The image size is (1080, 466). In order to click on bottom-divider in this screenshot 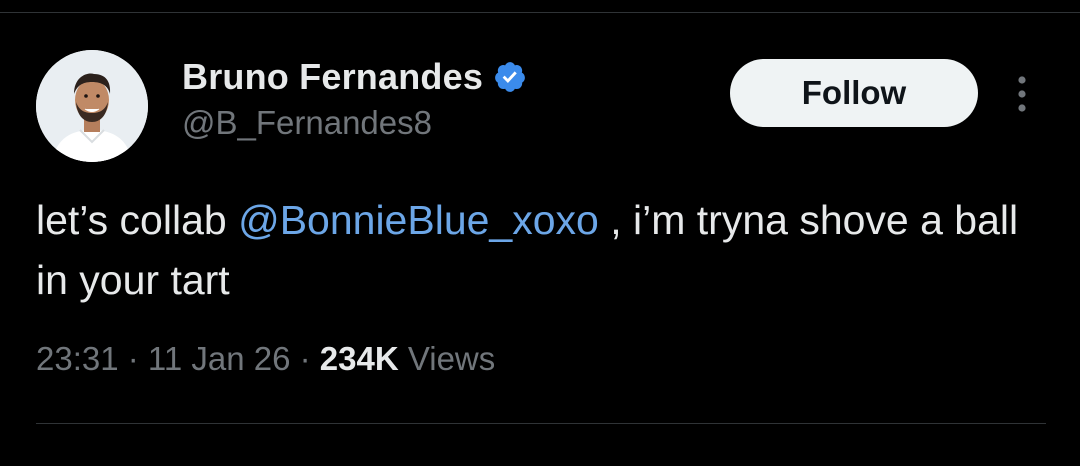, I will do `click(541, 423)`.